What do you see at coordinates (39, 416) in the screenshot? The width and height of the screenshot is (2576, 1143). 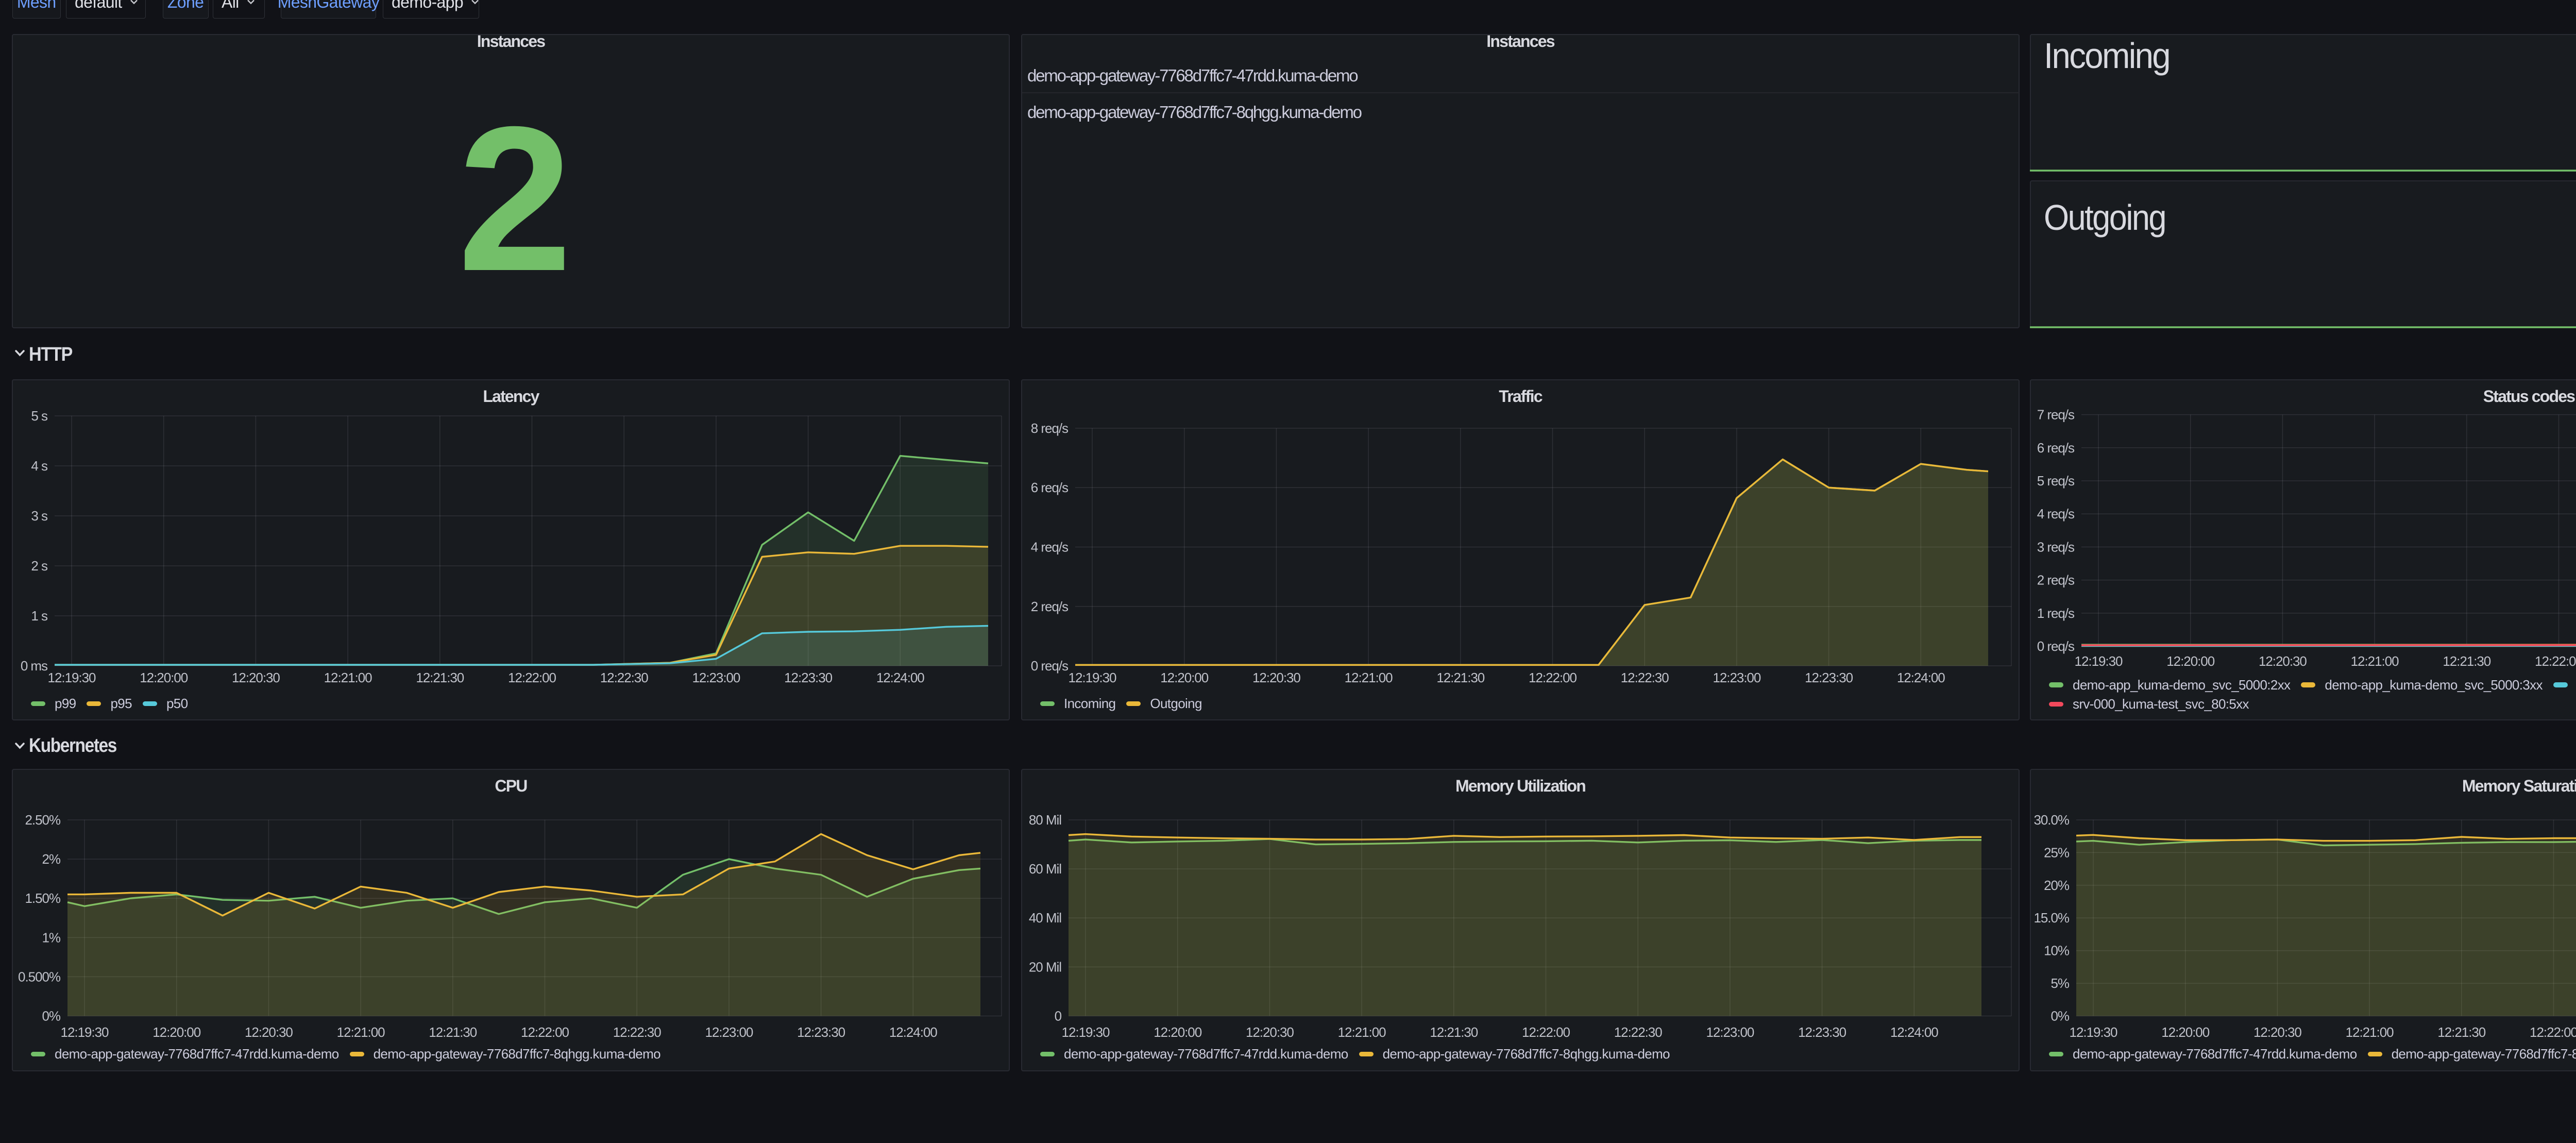 I see `svg-text: 5 s` at bounding box center [39, 416].